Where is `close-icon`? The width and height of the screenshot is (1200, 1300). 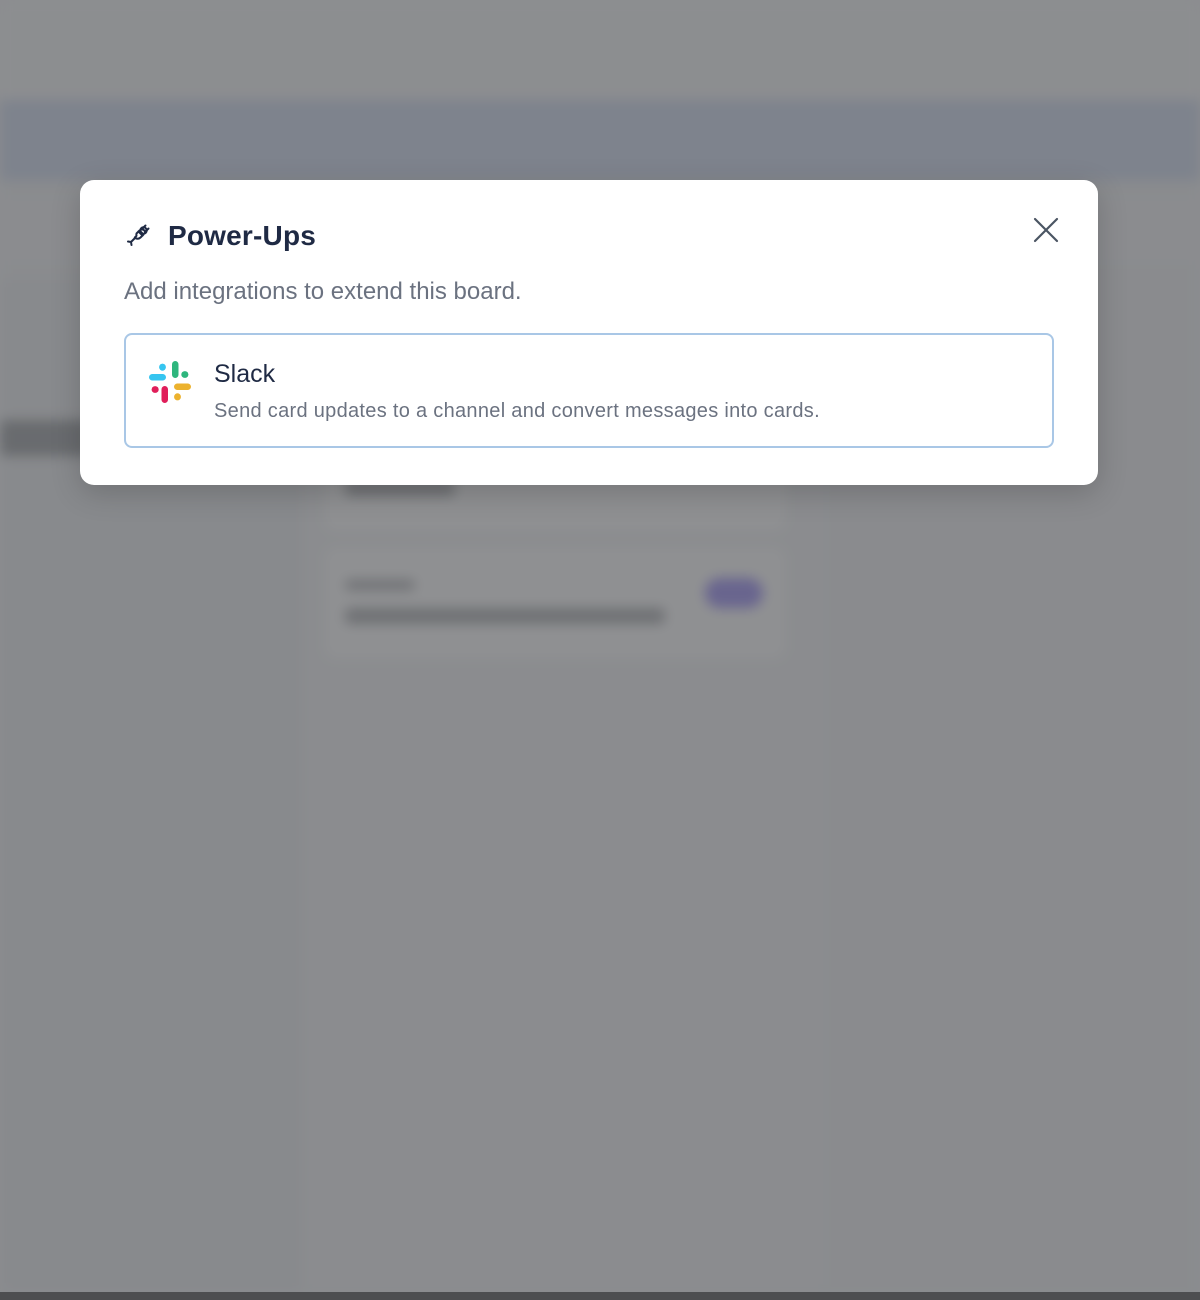
close-icon is located at coordinates (1046, 230).